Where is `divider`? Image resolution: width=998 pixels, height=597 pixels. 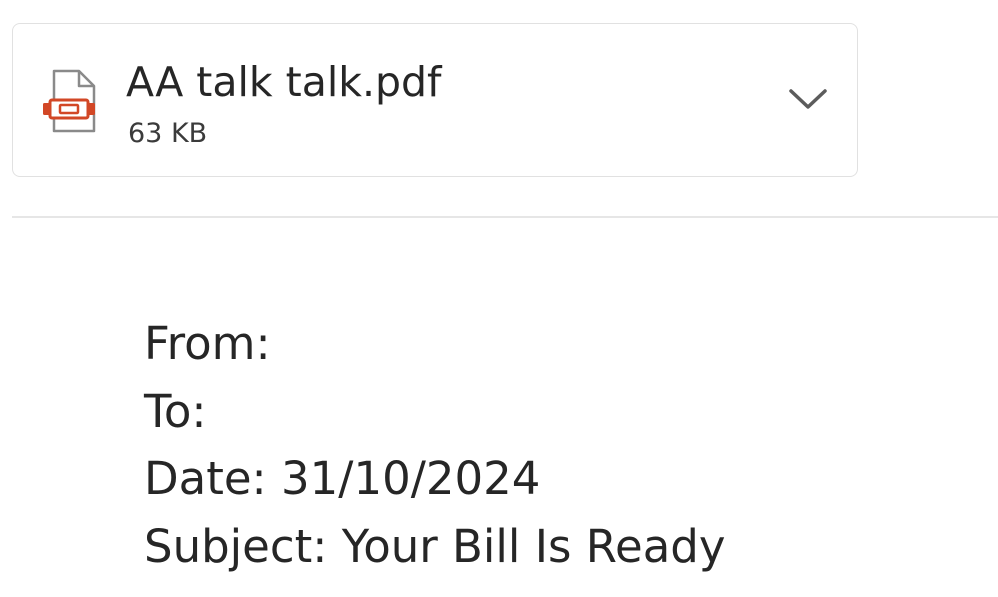 divider is located at coordinates (505, 217).